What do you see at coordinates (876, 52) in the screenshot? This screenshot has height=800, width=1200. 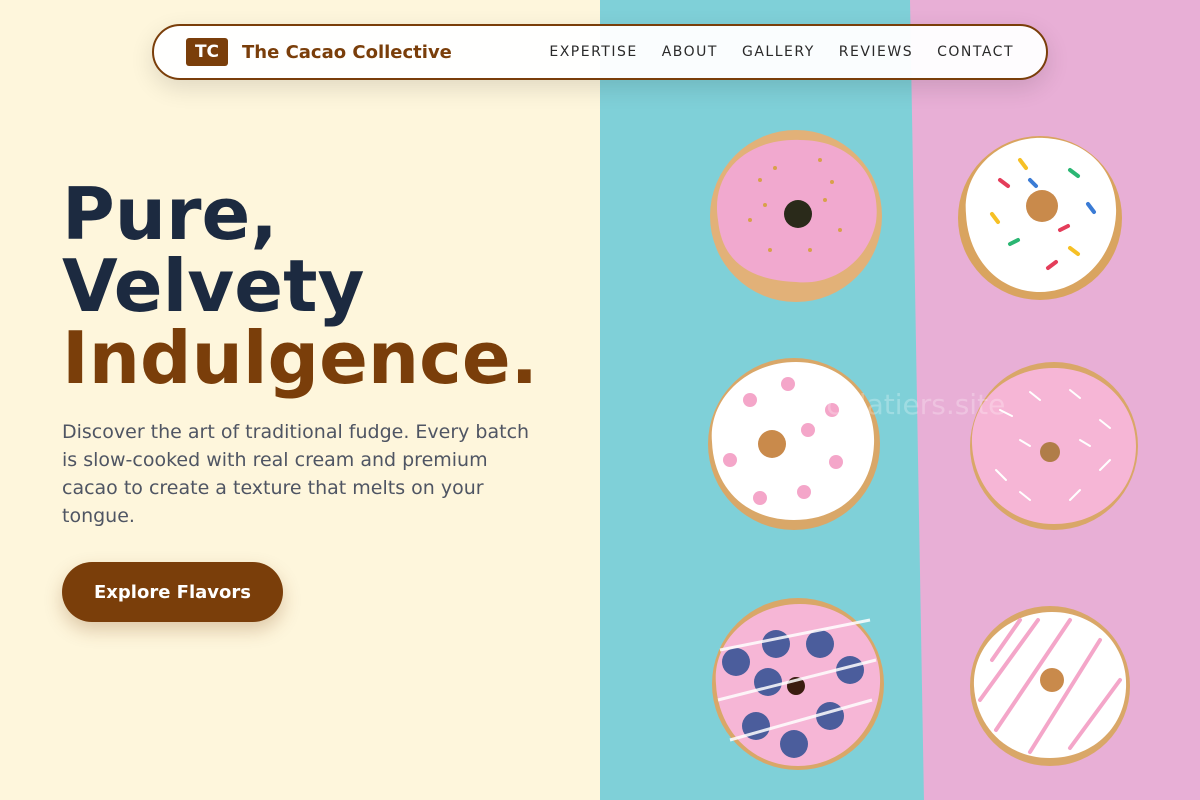 I see `nav-link-reviews: REVIEWS` at bounding box center [876, 52].